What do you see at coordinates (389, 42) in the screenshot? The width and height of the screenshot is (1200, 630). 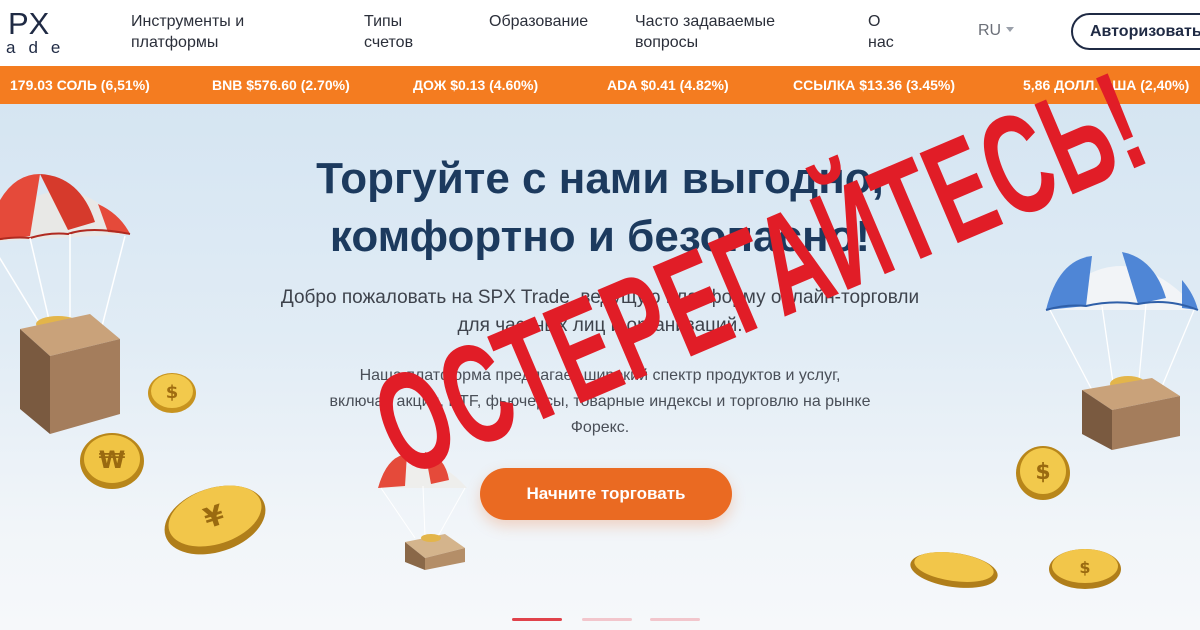 I see `nav-label: счетов` at bounding box center [389, 42].